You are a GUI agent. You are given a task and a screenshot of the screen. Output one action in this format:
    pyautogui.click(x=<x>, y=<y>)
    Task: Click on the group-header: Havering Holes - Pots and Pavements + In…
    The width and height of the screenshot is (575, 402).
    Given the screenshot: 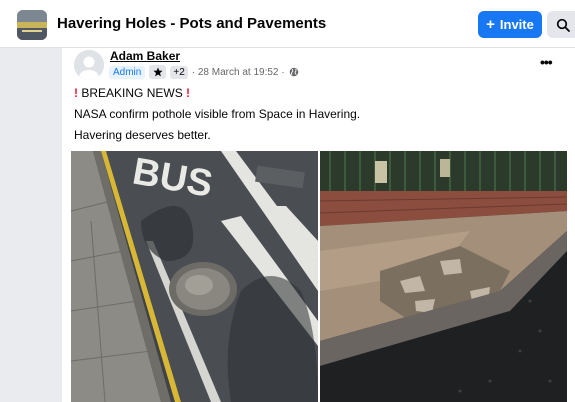 What is the action you would take?
    pyautogui.click(x=287, y=24)
    